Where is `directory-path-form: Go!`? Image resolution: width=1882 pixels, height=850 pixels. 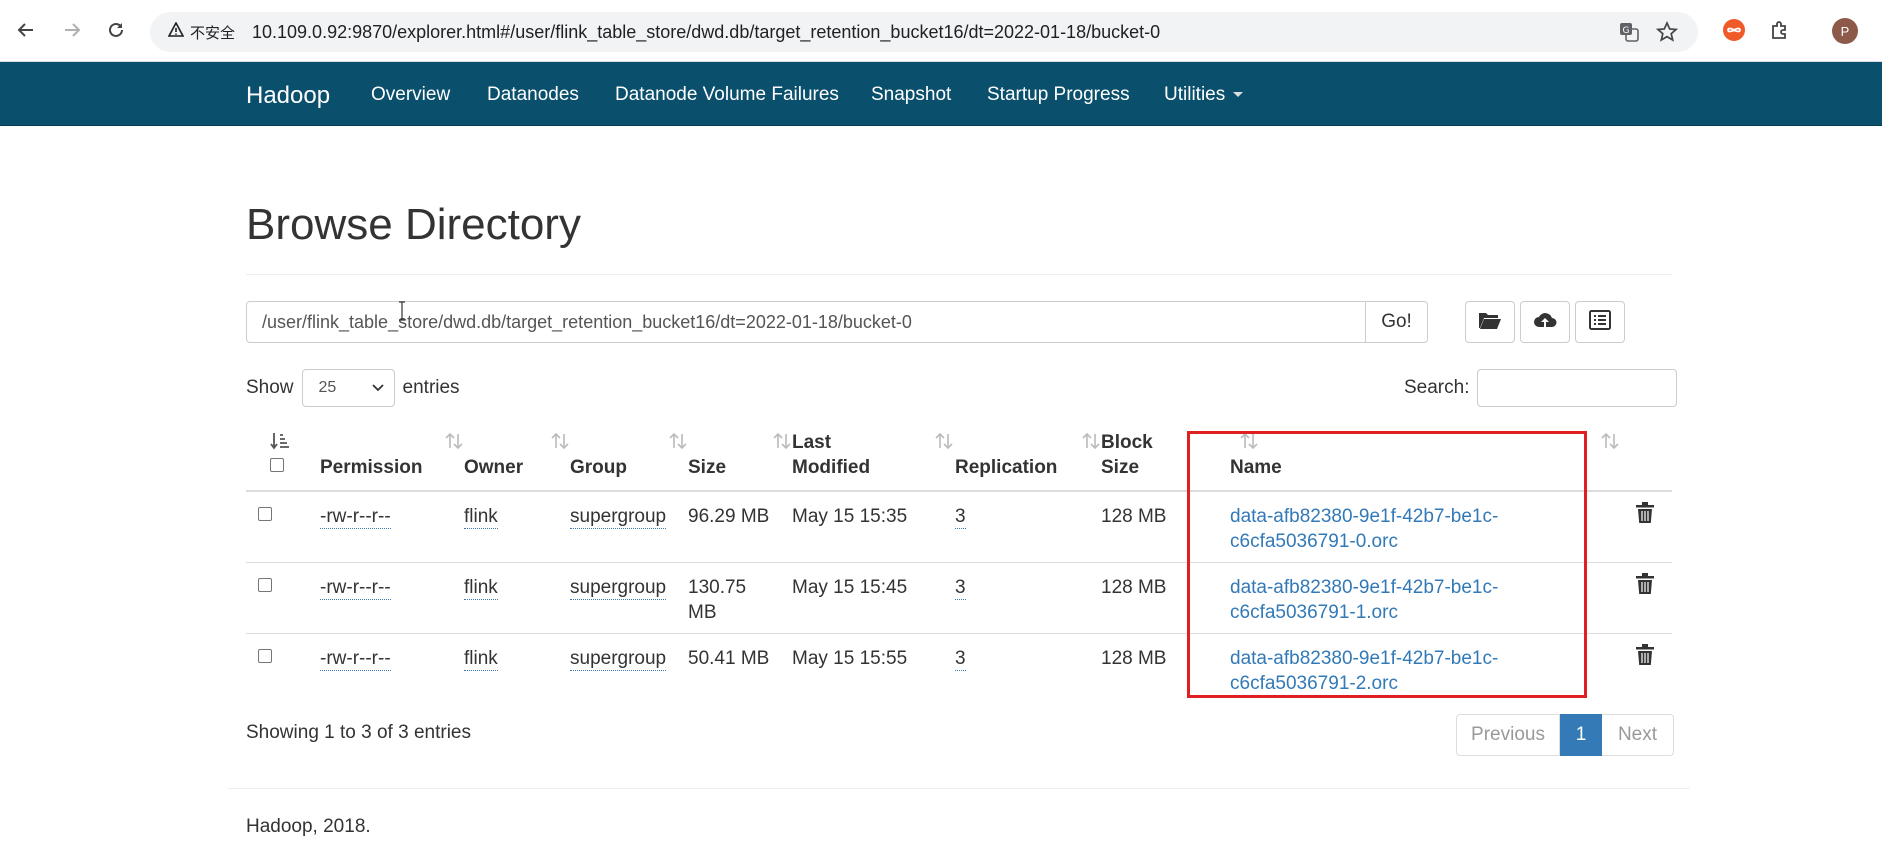
directory-path-form: Go! is located at coordinates (837, 322).